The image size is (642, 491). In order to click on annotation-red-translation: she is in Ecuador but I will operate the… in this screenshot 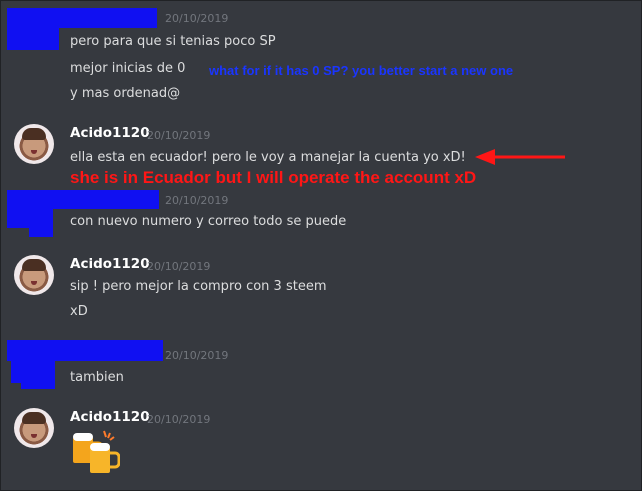, I will do `click(273, 177)`.